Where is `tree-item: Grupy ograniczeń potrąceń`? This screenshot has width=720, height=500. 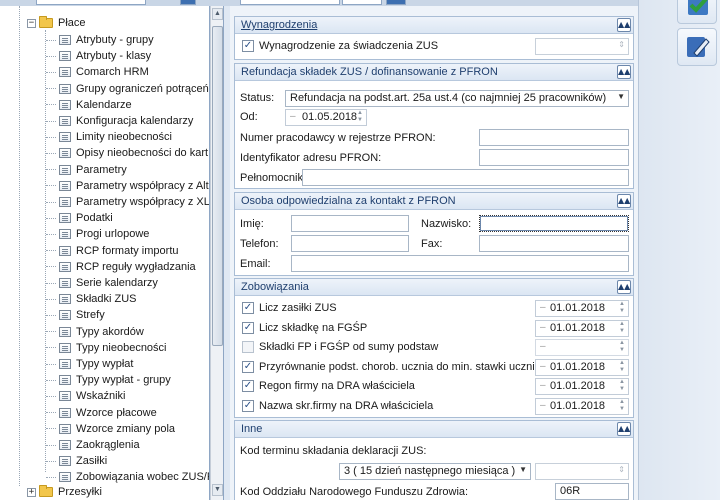
tree-item: Grupy ograniczeń potrąceń is located at coordinates (127, 89).